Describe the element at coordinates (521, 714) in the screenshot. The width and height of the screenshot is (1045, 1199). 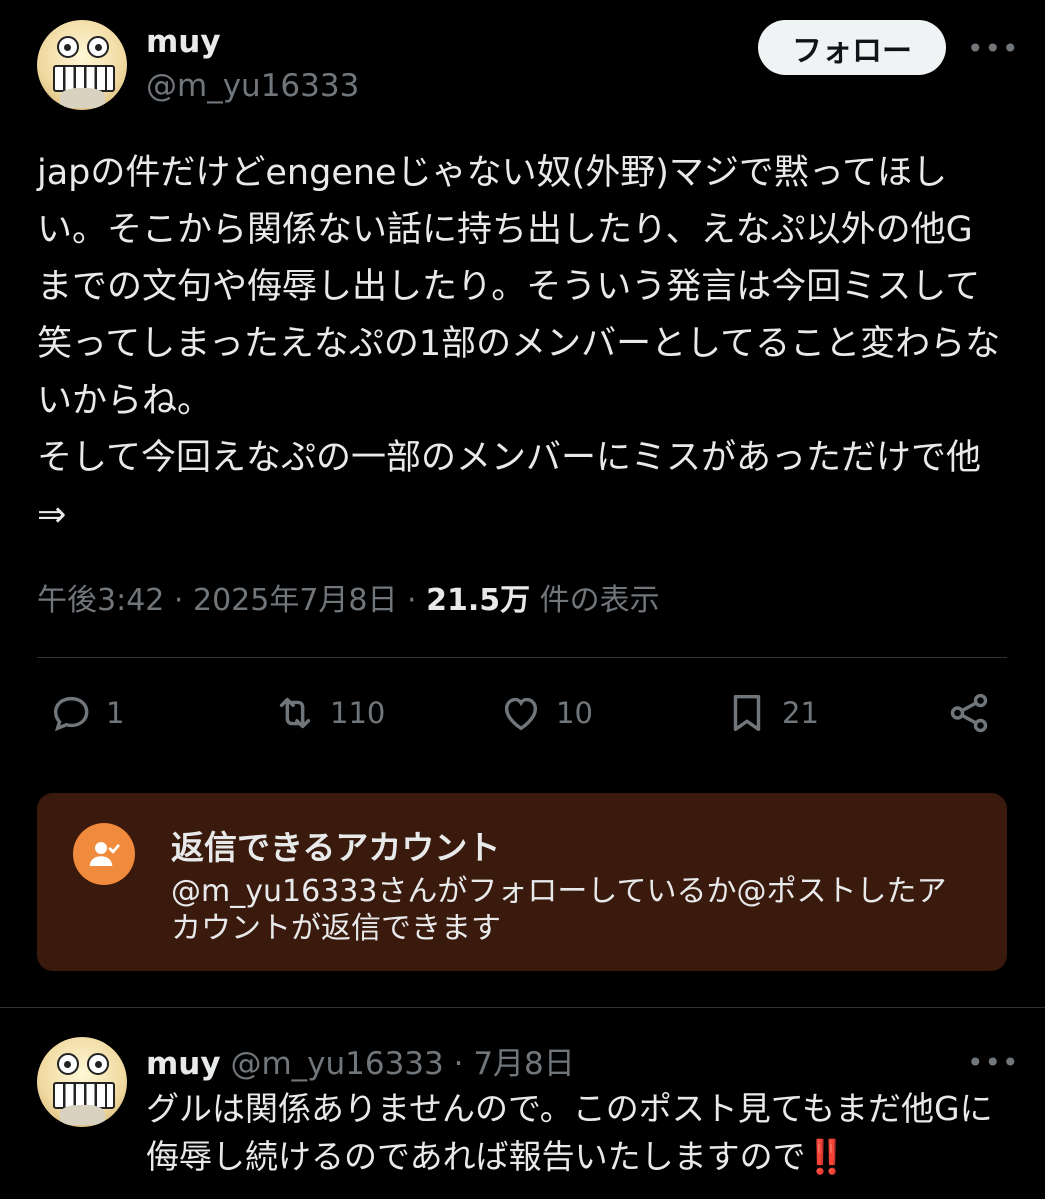
I see `heart-icon` at that location.